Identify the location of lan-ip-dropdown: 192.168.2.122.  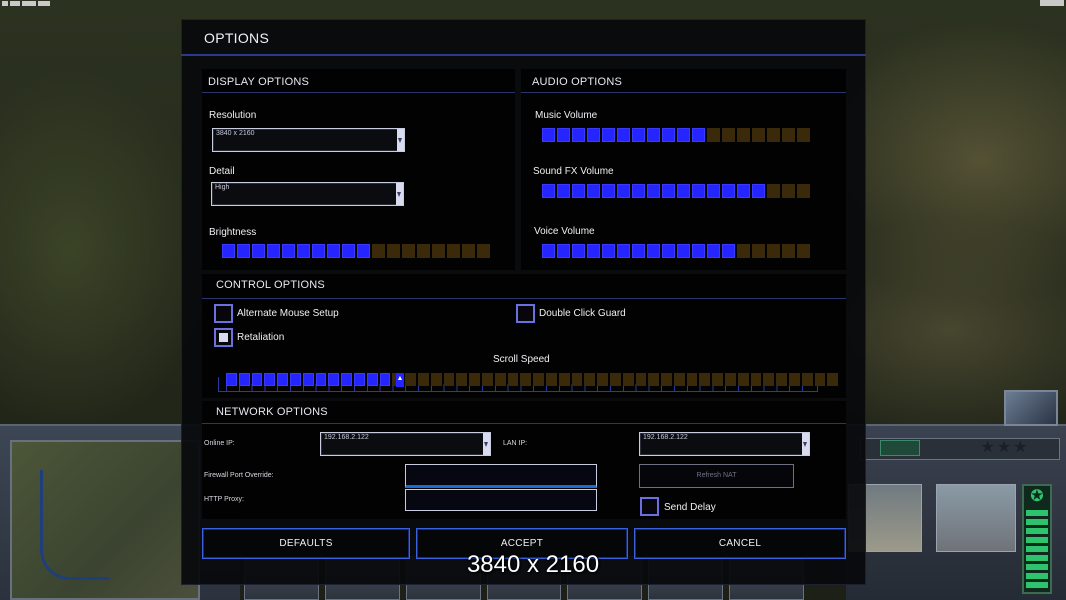
(724, 444).